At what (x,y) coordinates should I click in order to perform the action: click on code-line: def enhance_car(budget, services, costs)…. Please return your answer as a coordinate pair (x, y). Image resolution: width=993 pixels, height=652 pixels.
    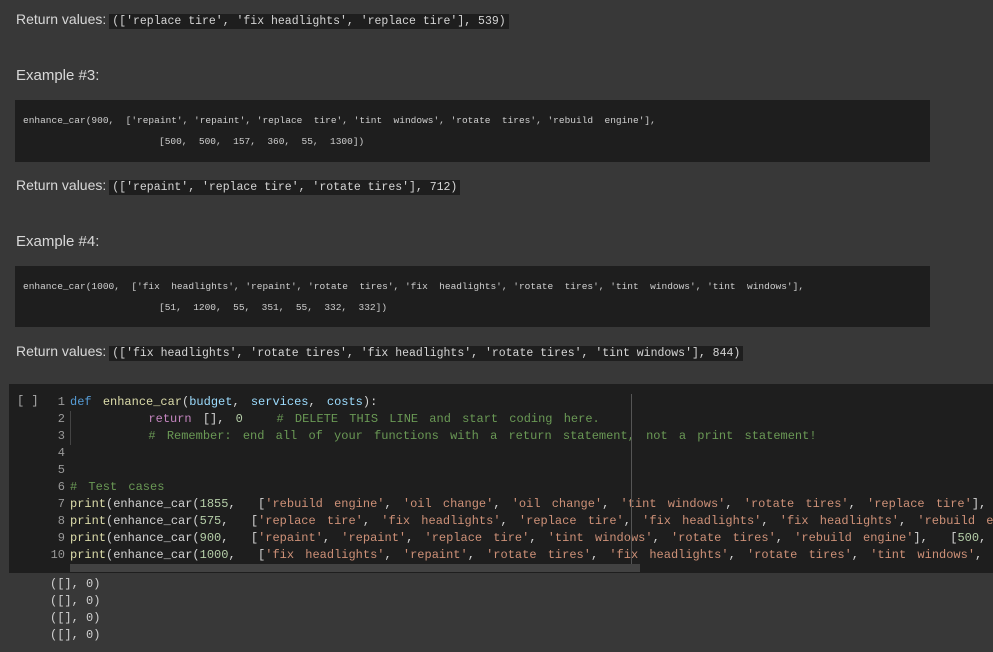
    Looking at the image, I should click on (223, 402).